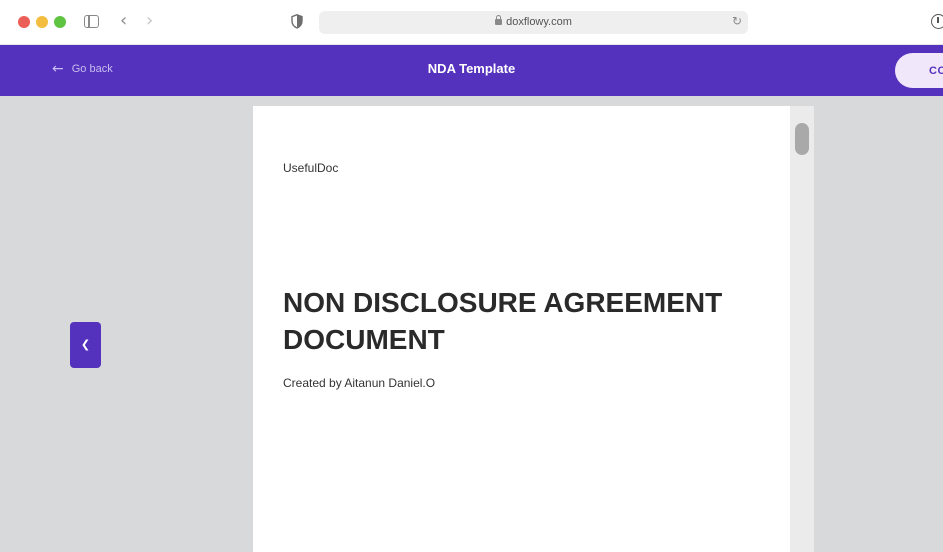 The width and height of the screenshot is (943, 552). I want to click on address-bar: doxflowy.com ↻, so click(533, 22).